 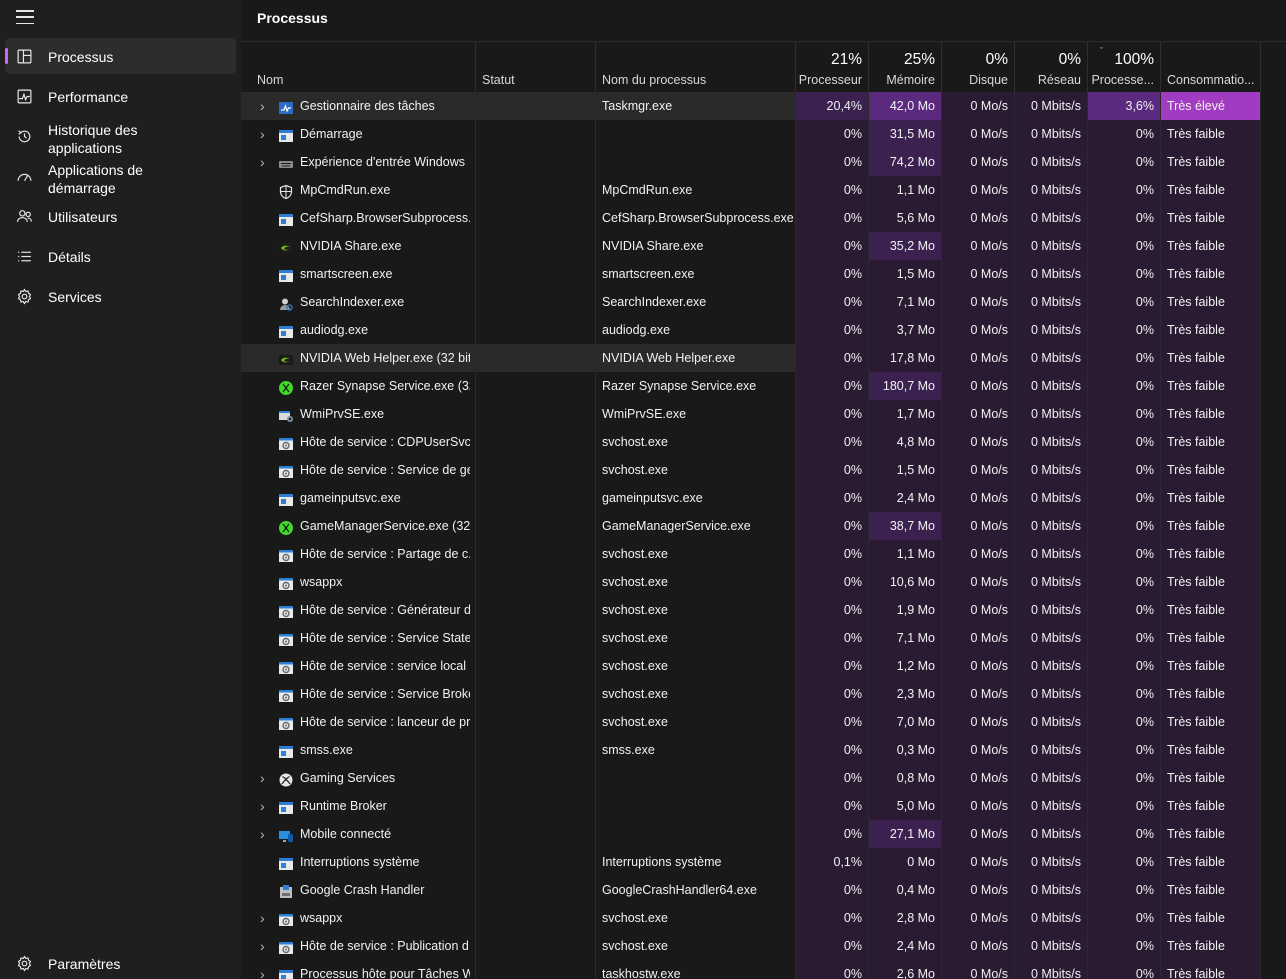 I want to click on sidebar-item-processus: Processus, so click(x=120, y=56).